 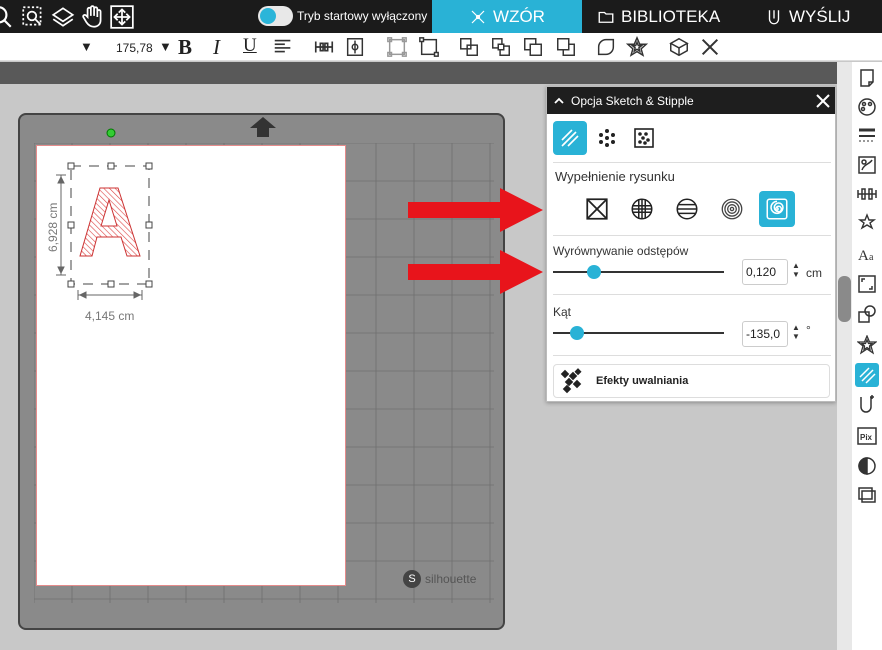 What do you see at coordinates (63, 17) in the screenshot?
I see `fit-to-mat-icon` at bounding box center [63, 17].